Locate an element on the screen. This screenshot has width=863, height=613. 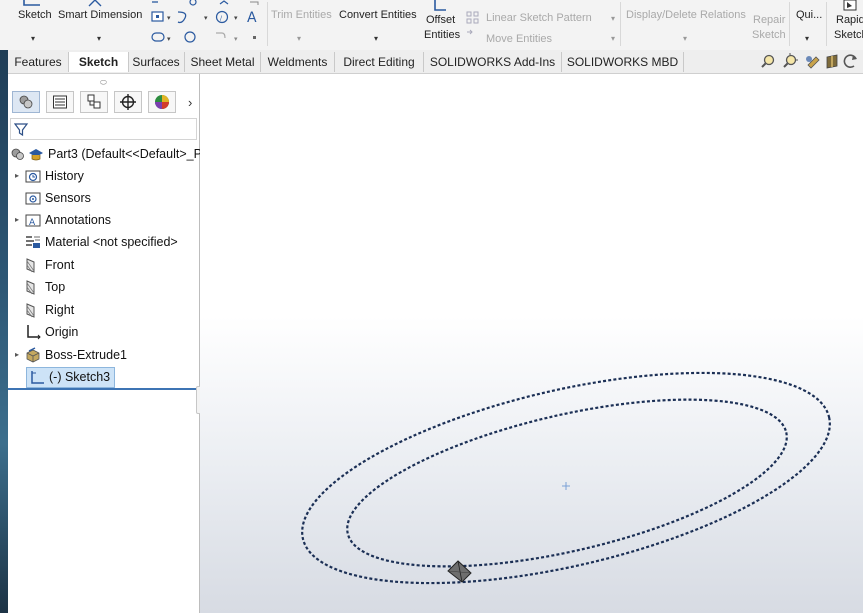
tree-item-label: Material <not specified> is located at coordinates (111, 242).